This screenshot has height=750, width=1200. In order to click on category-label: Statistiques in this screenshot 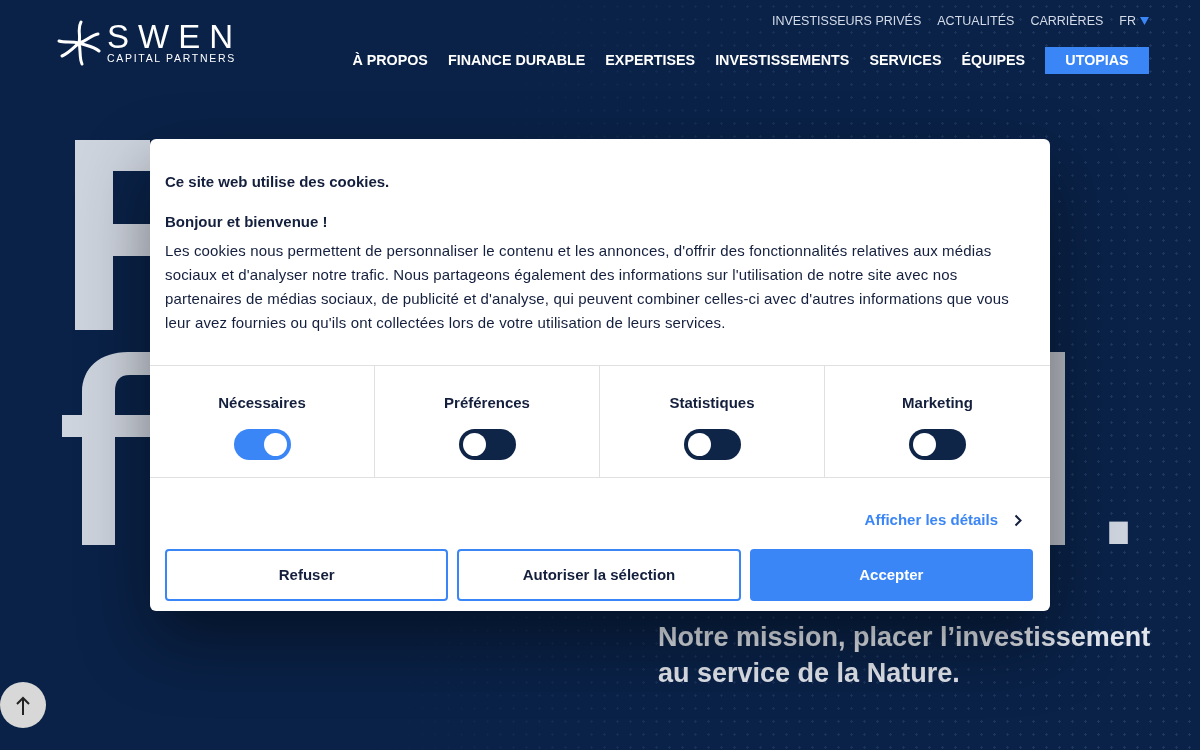, I will do `click(712, 403)`.